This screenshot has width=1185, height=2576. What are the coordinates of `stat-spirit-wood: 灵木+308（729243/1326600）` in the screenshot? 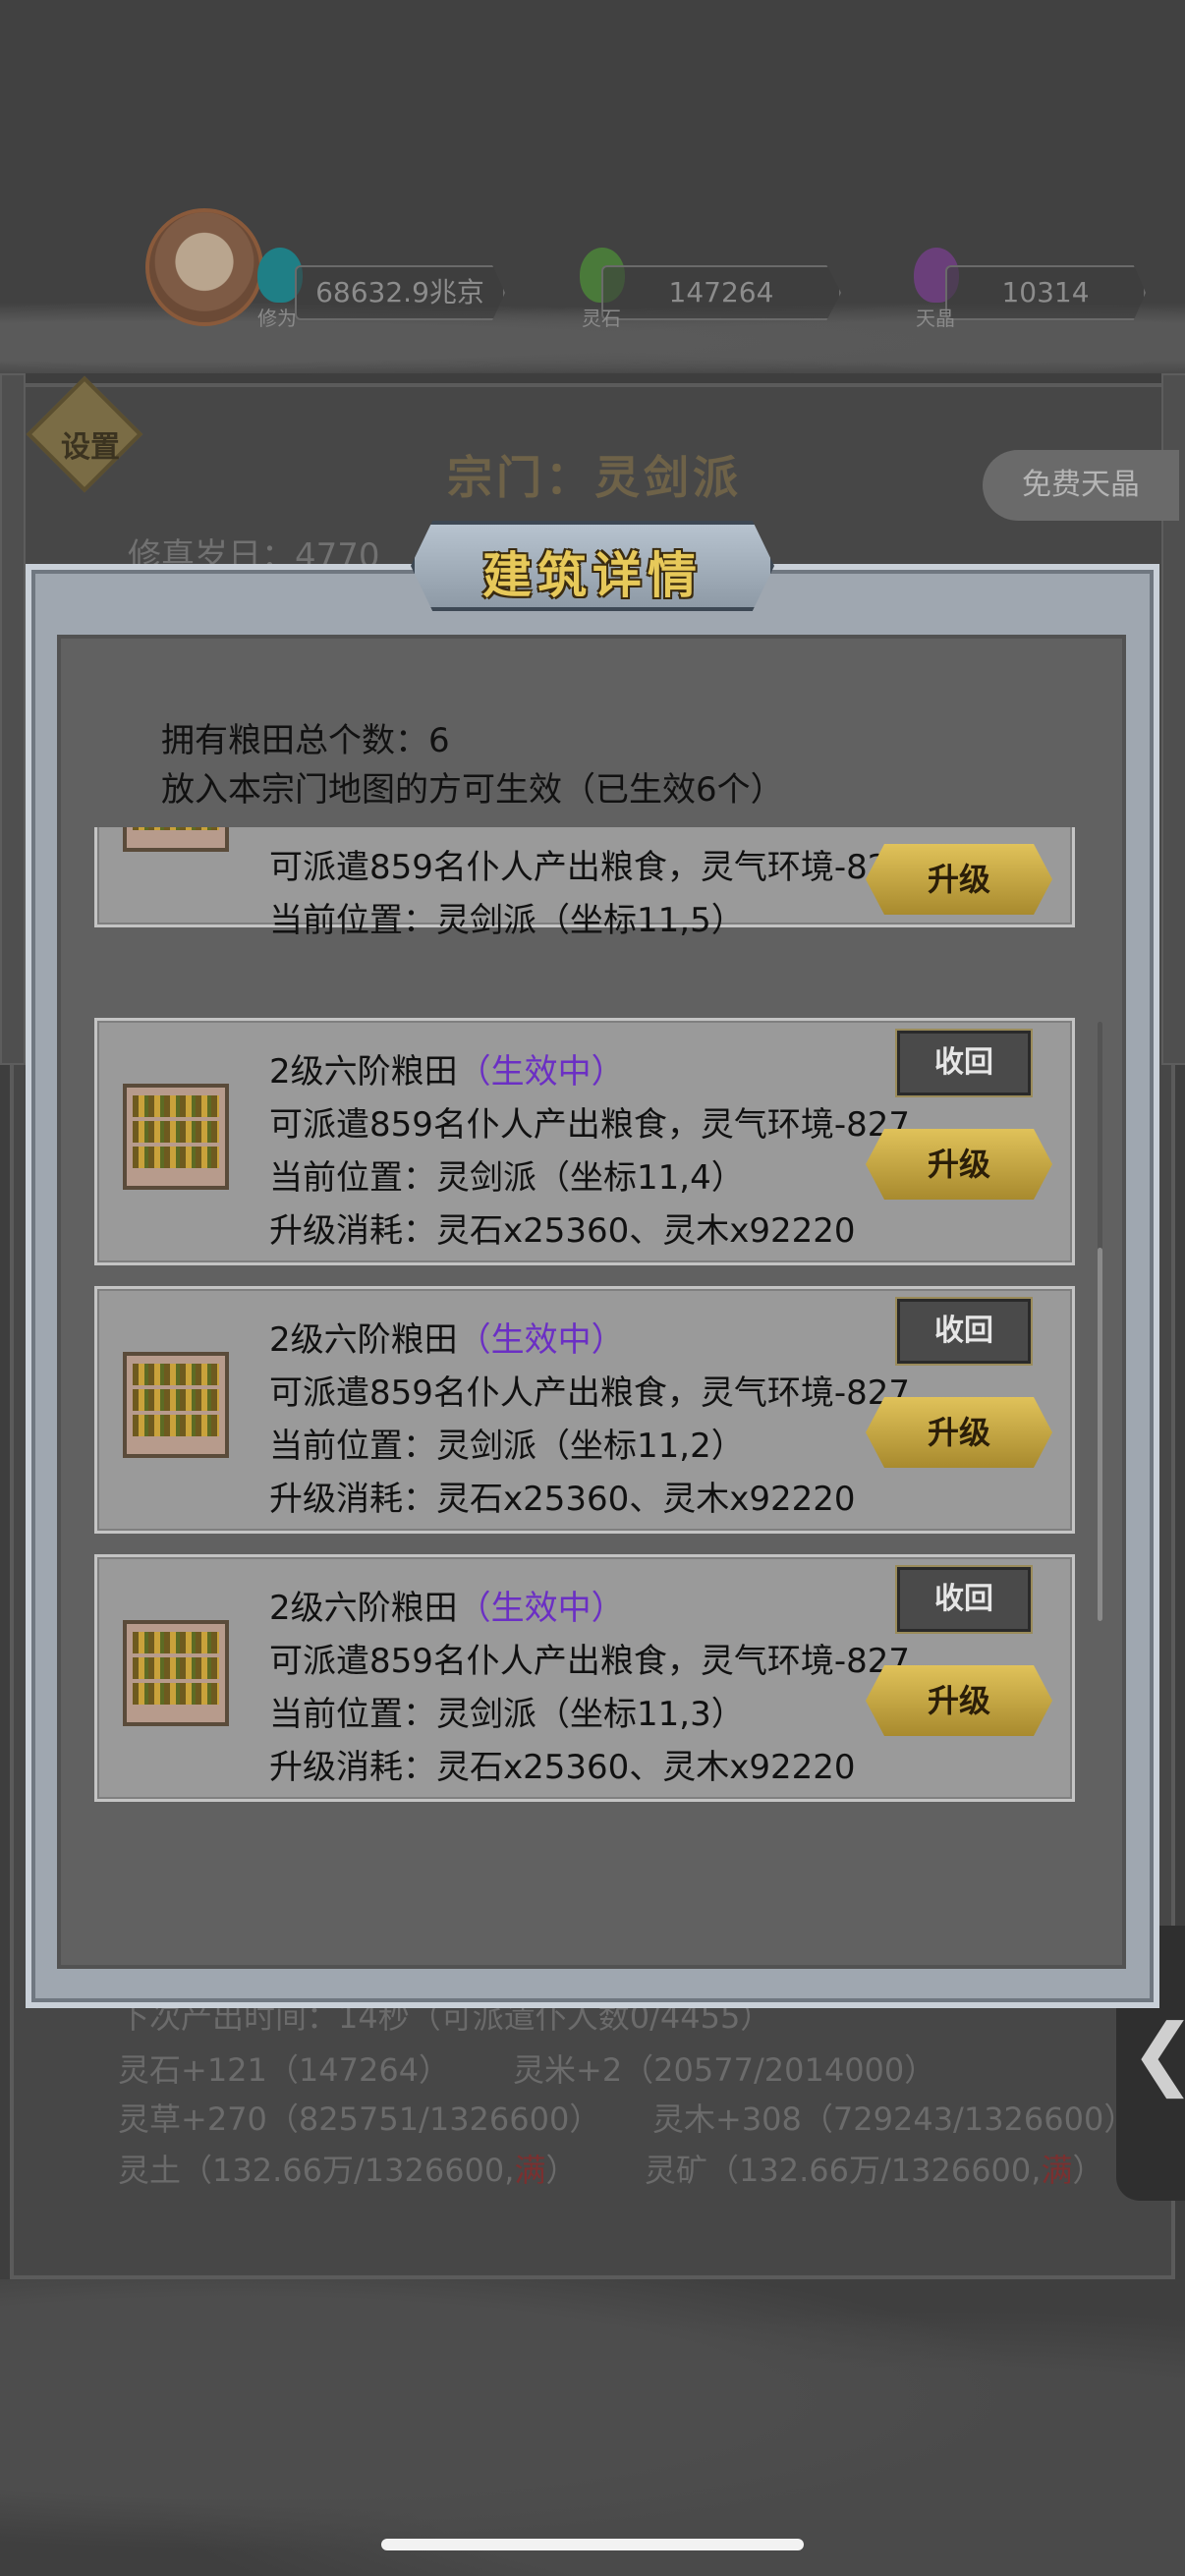 It's located at (894, 2119).